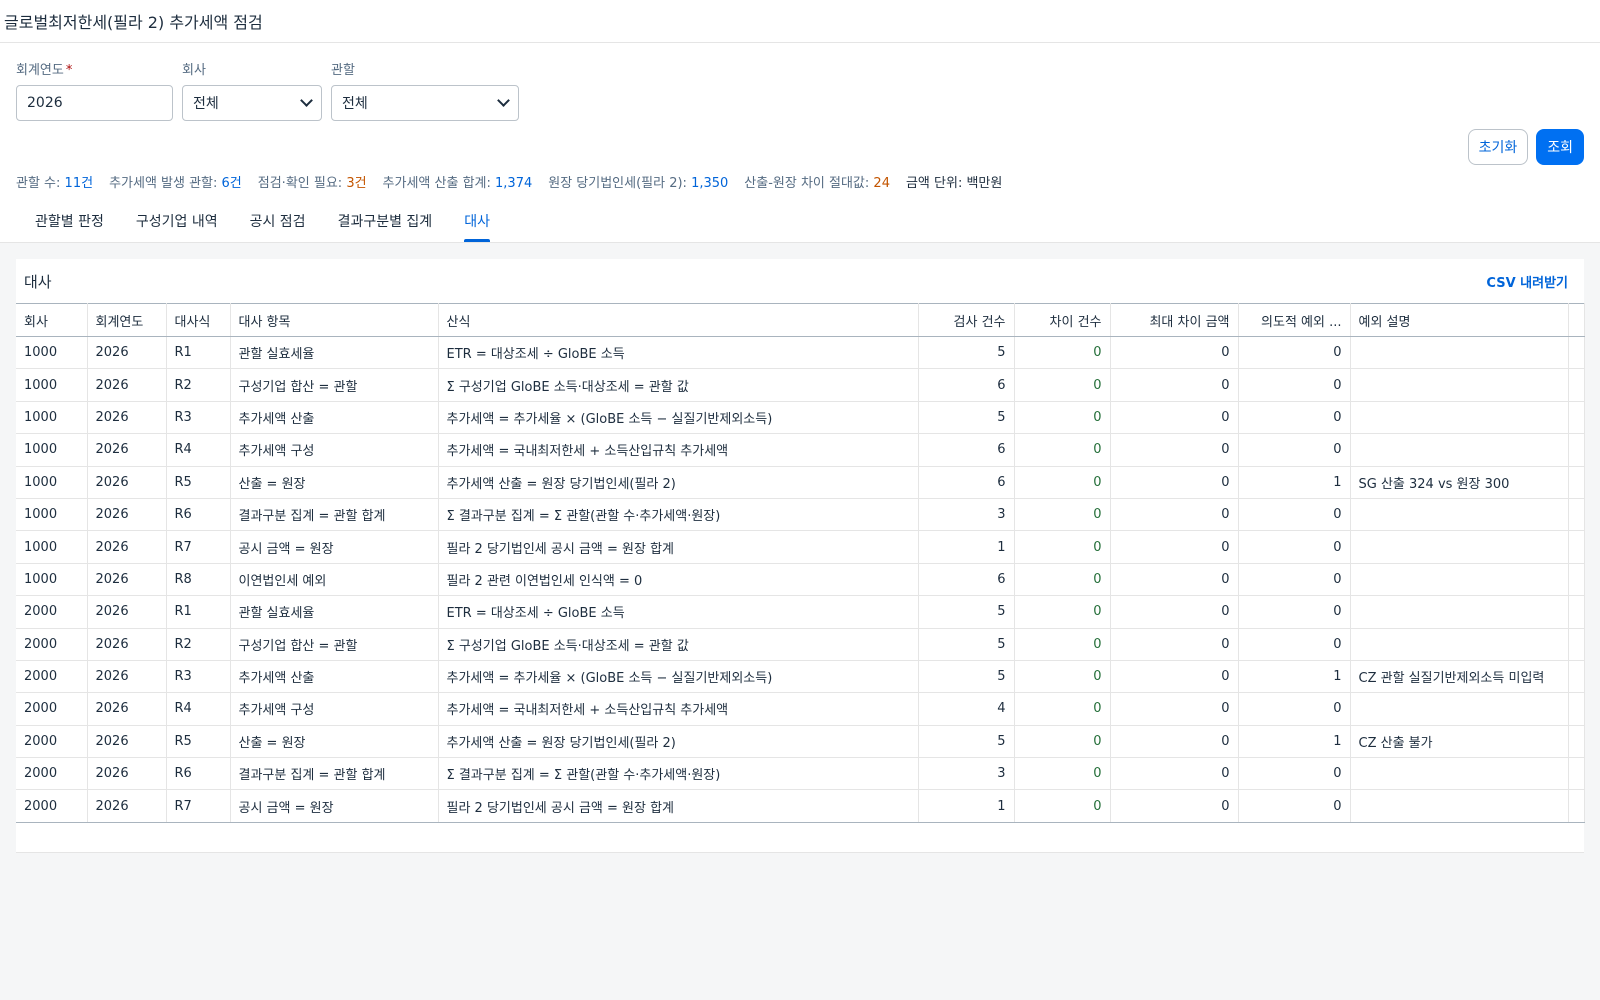 The height and width of the screenshot is (1000, 1600). Describe the element at coordinates (477, 220) in the screenshot. I see `tab-reconciliation: 대사` at that location.